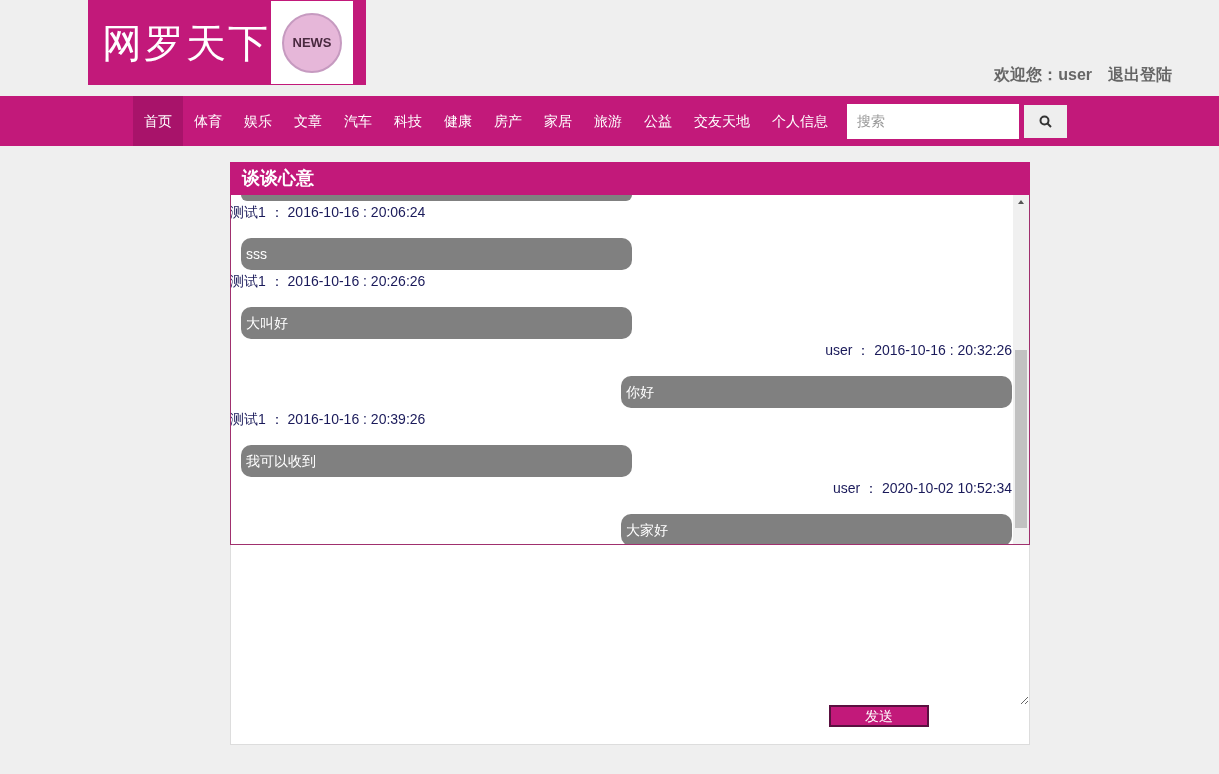 The height and width of the screenshot is (774, 1219). I want to click on search-button, so click(1045, 121).